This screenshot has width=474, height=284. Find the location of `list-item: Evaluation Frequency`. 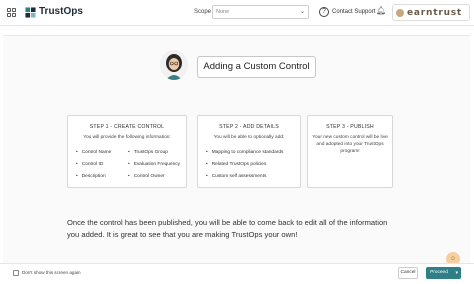

list-item: Evaluation Frequency is located at coordinates (154, 165).